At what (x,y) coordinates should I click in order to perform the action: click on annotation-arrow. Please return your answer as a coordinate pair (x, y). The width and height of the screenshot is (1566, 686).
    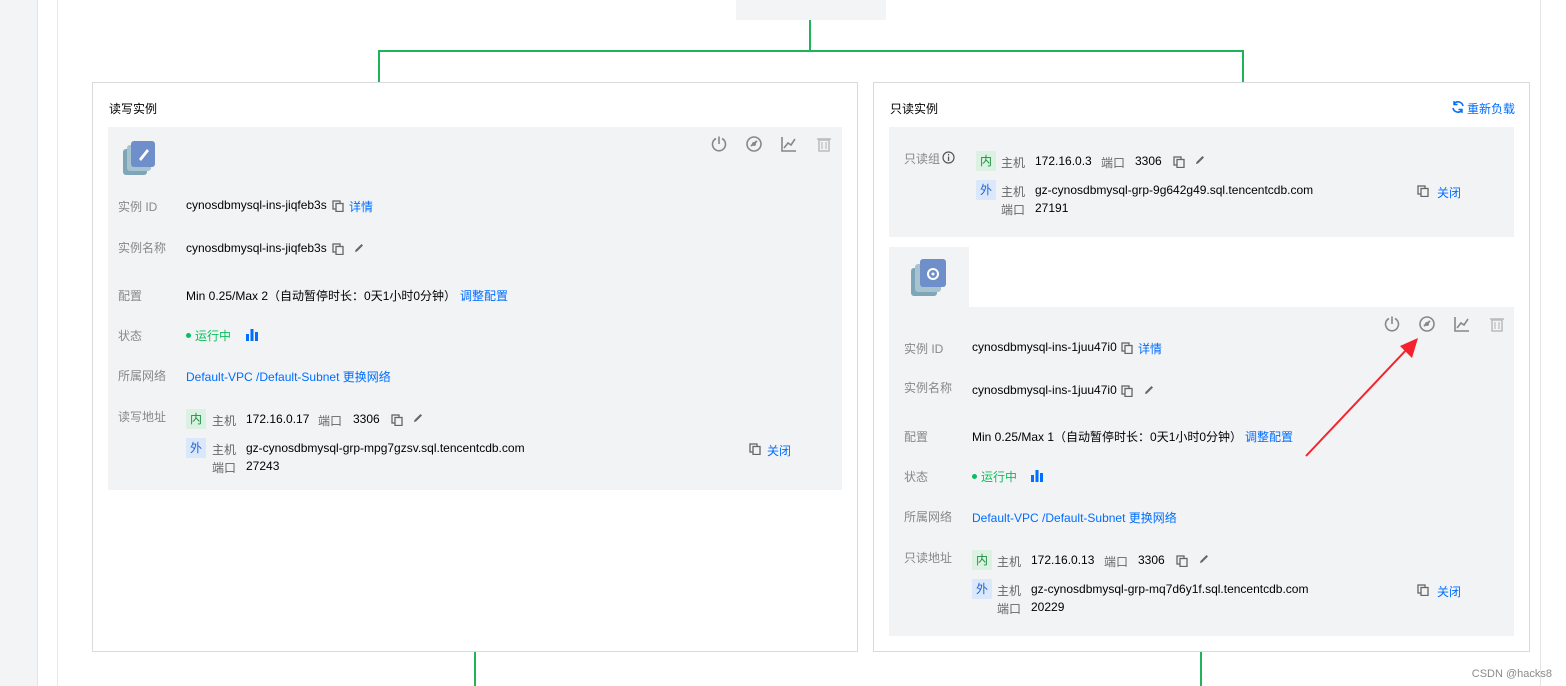
    Looking at the image, I should click on (1361, 397).